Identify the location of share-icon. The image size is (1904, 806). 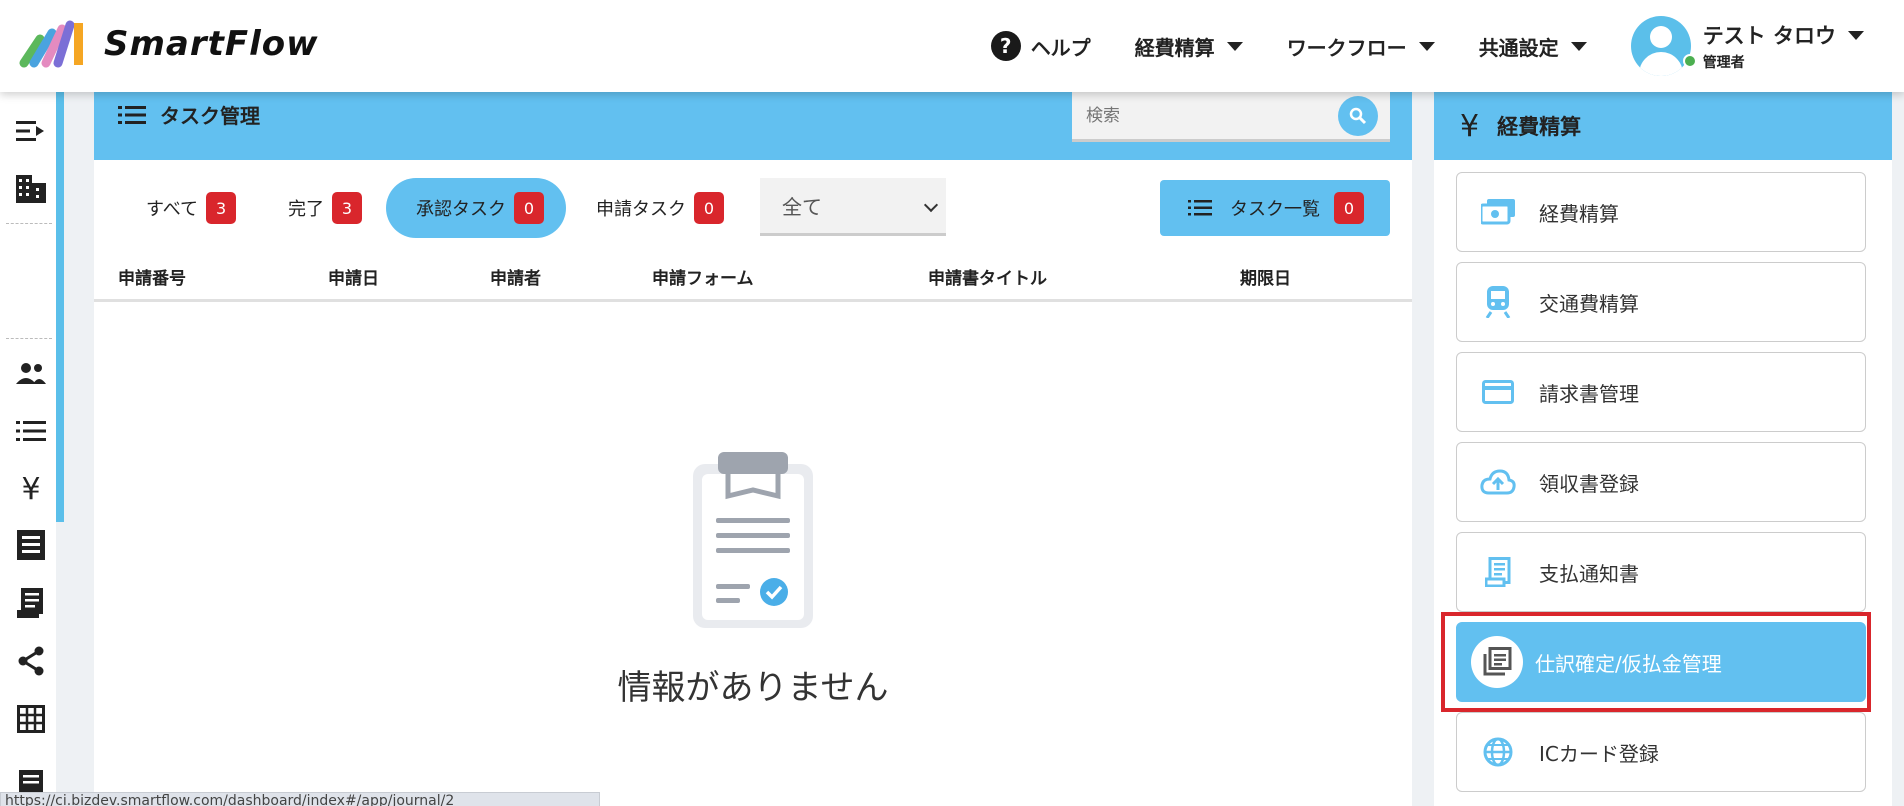
(31, 661).